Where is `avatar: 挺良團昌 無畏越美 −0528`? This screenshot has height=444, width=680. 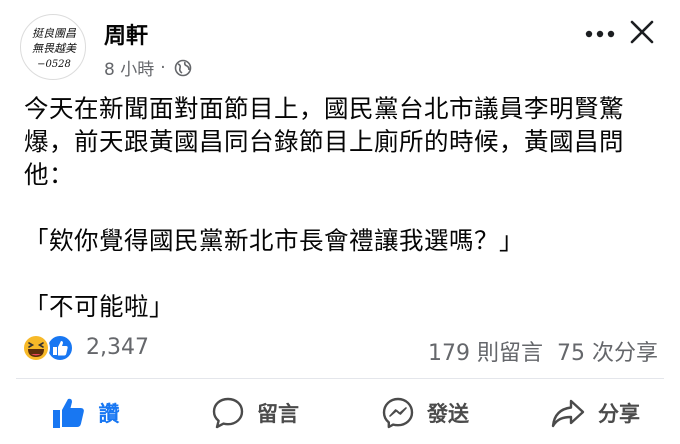 avatar: 挺良團昌 無畏越美 −0528 is located at coordinates (53, 47).